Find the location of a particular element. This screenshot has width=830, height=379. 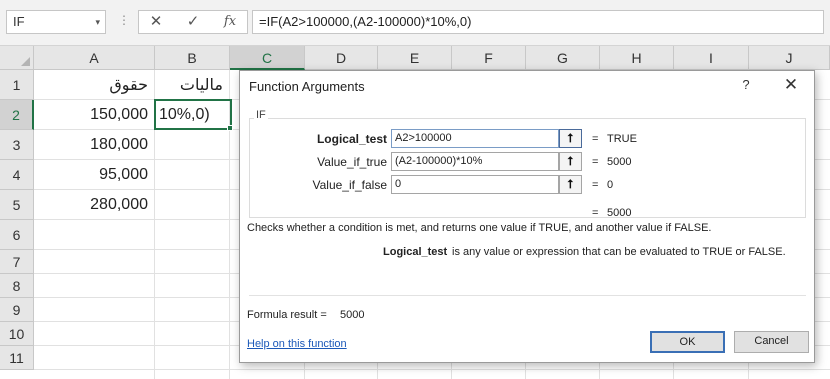

column-header-a: A is located at coordinates (94, 58).